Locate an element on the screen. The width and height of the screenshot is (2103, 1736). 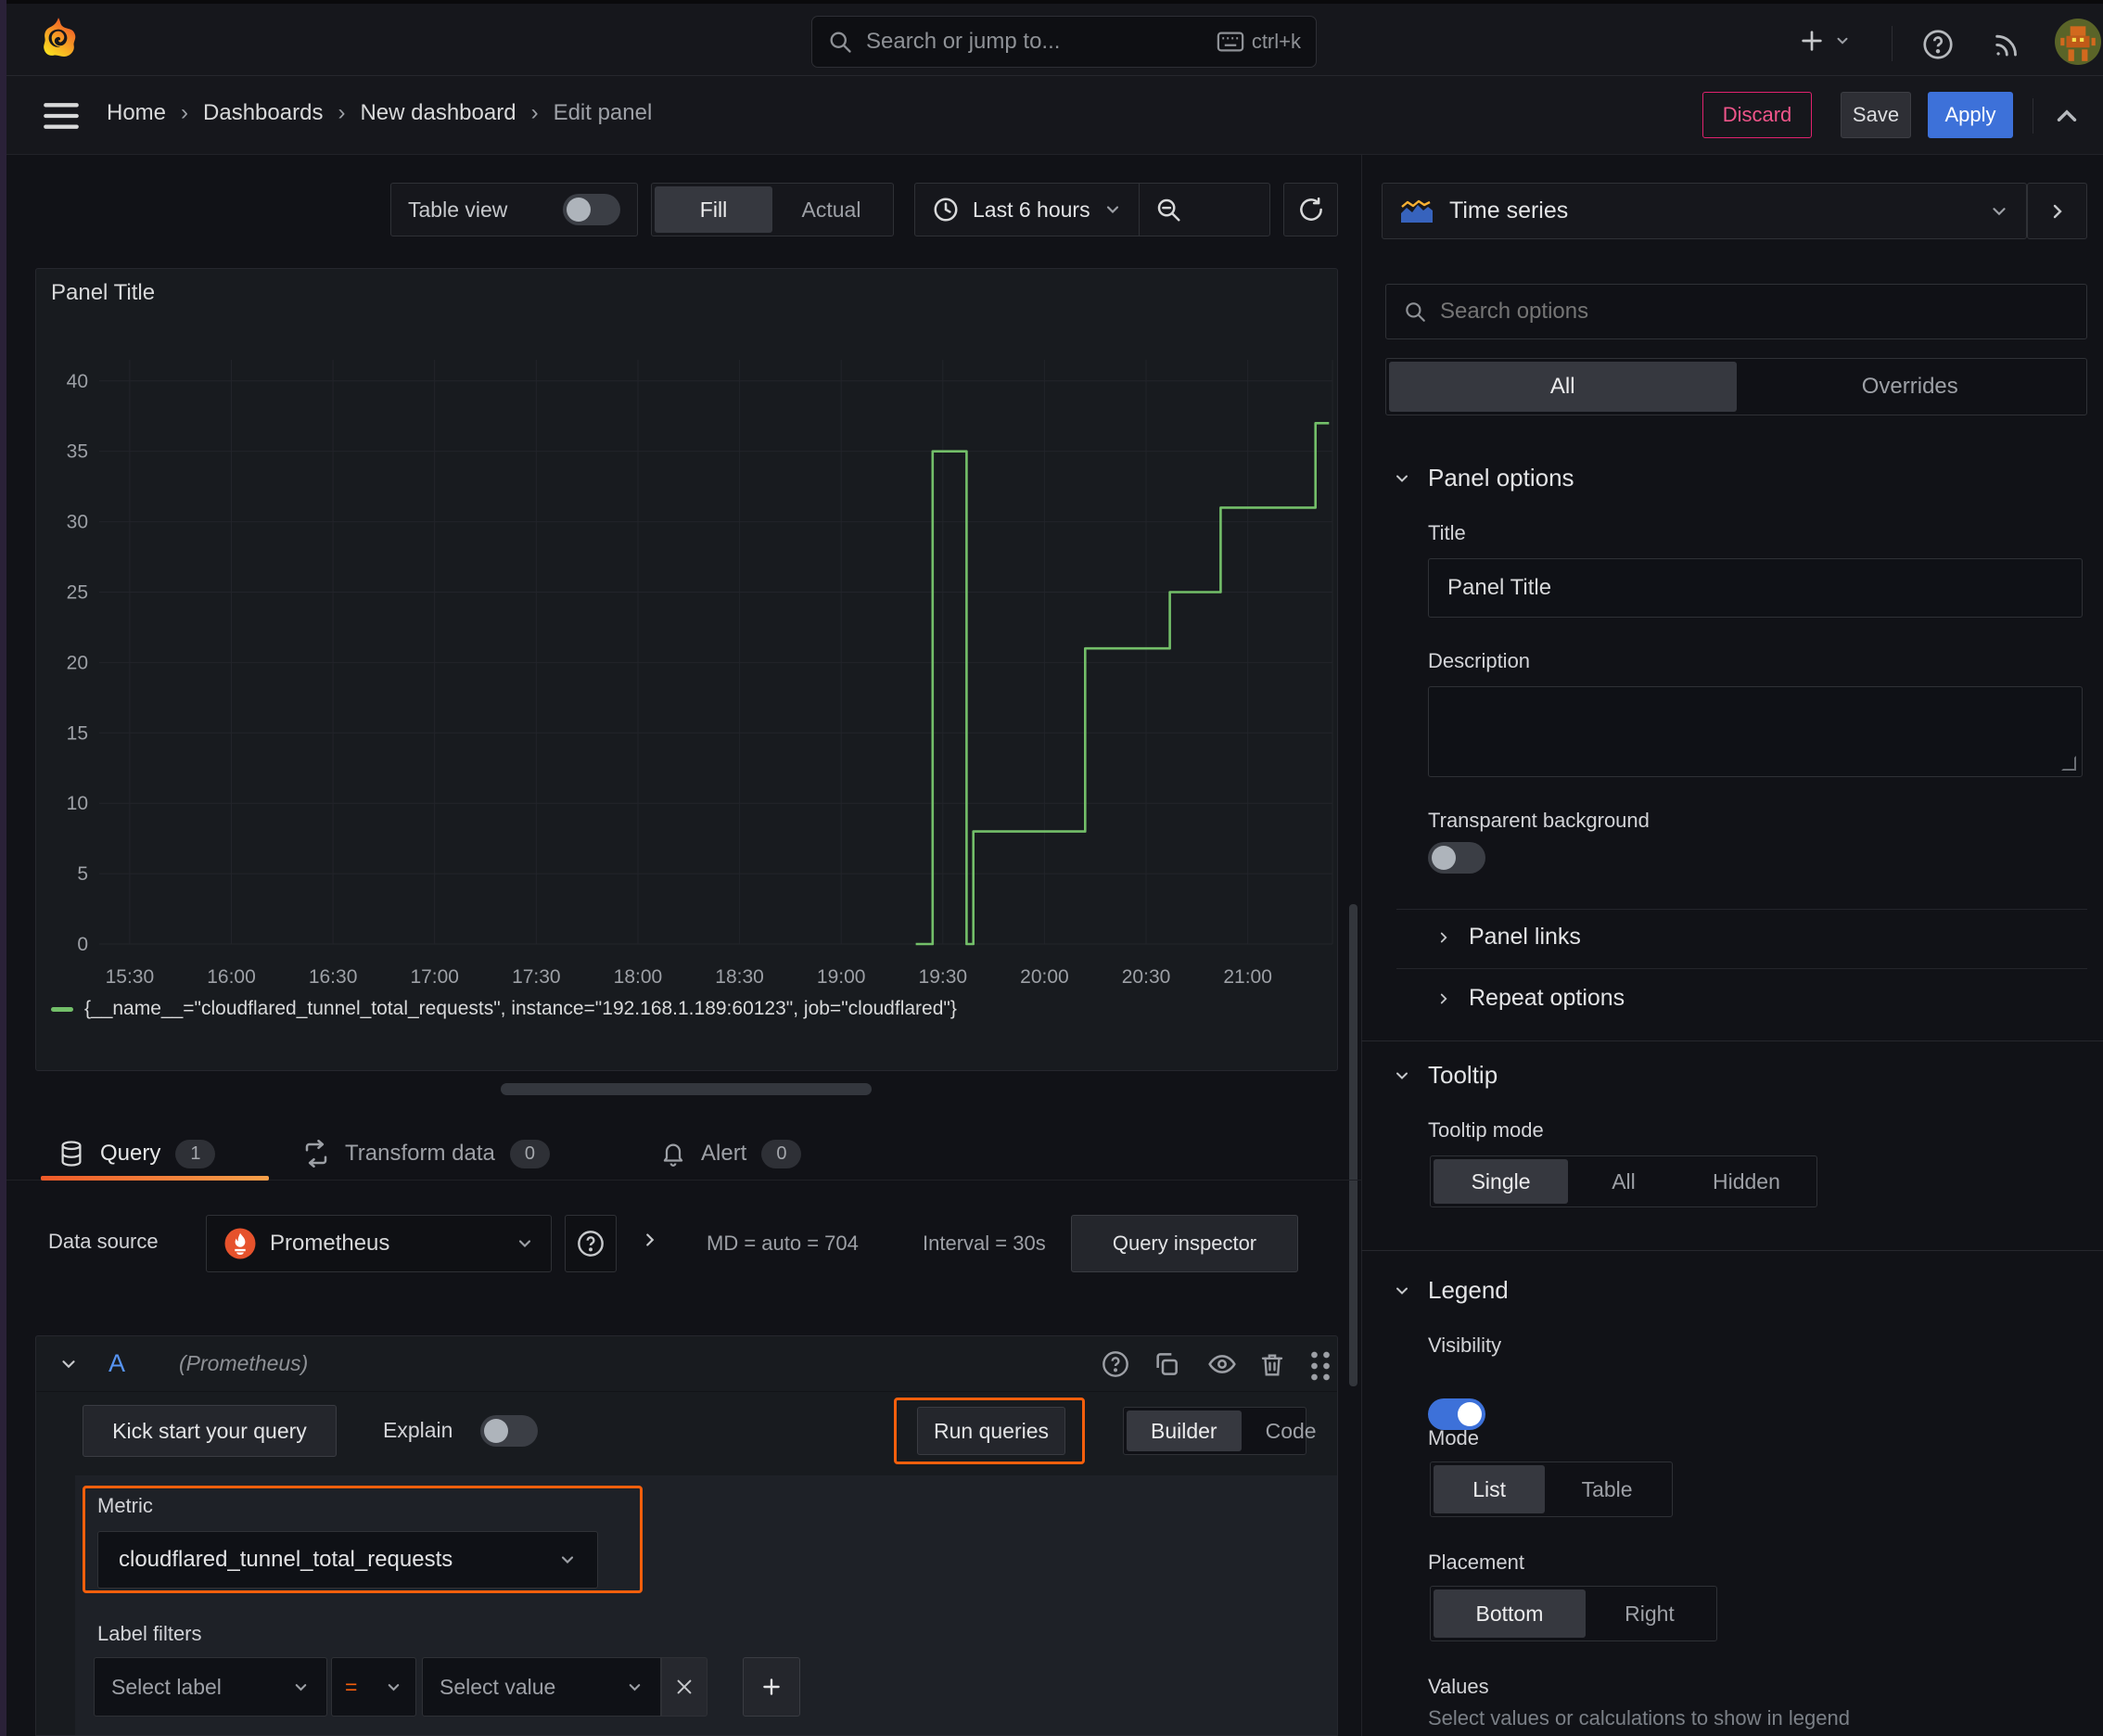
datasource-help-button is located at coordinates (591, 1243).